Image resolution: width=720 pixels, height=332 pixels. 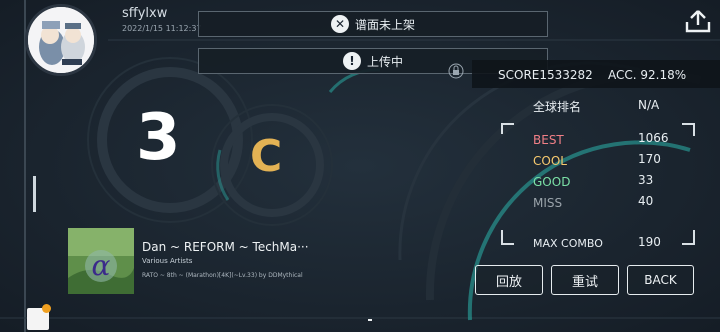 What do you see at coordinates (568, 243) in the screenshot?
I see `max-combo-label: MAX COMBO` at bounding box center [568, 243].